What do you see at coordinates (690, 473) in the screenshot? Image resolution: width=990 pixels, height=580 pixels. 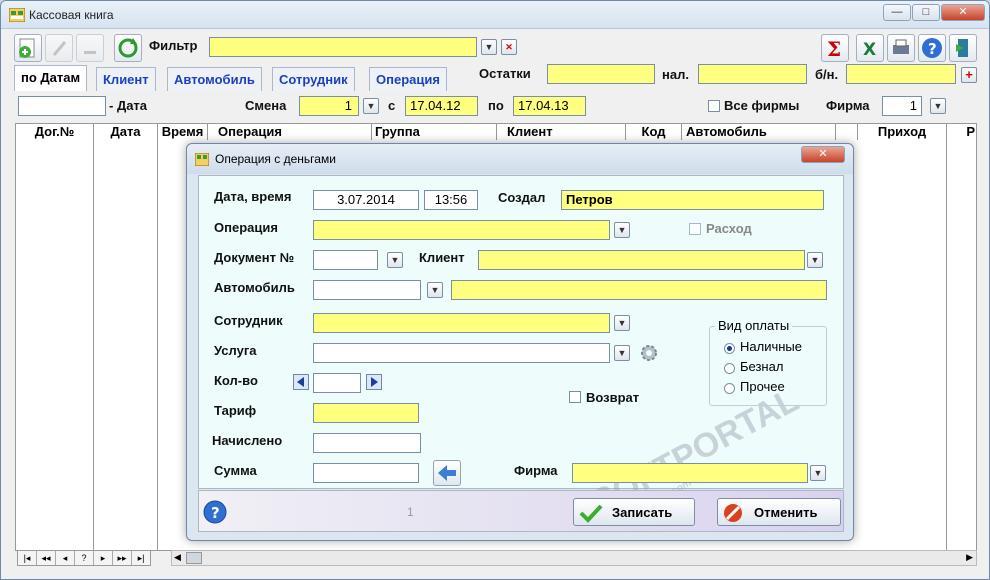 I see `dialog-firm-field` at bounding box center [690, 473].